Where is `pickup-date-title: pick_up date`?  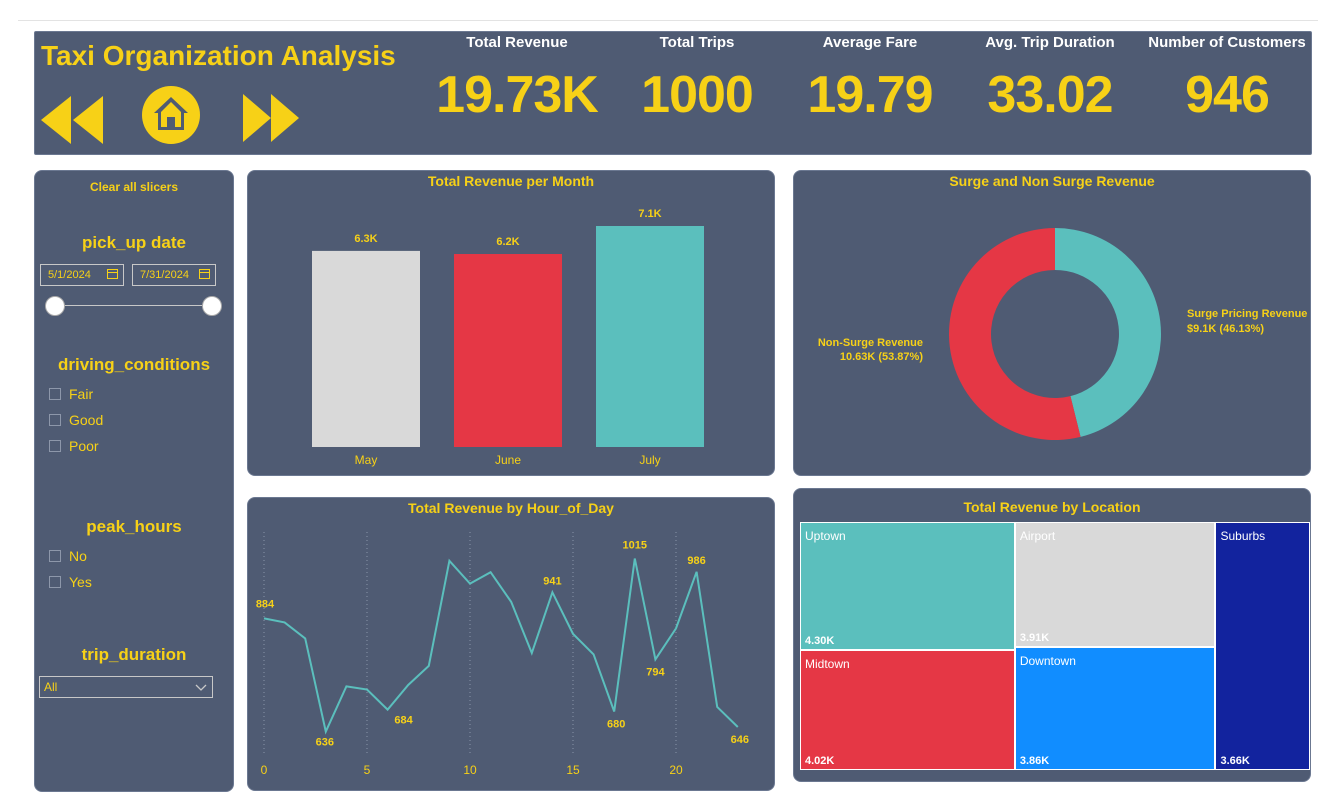
pickup-date-title: pick_up date is located at coordinates (134, 242).